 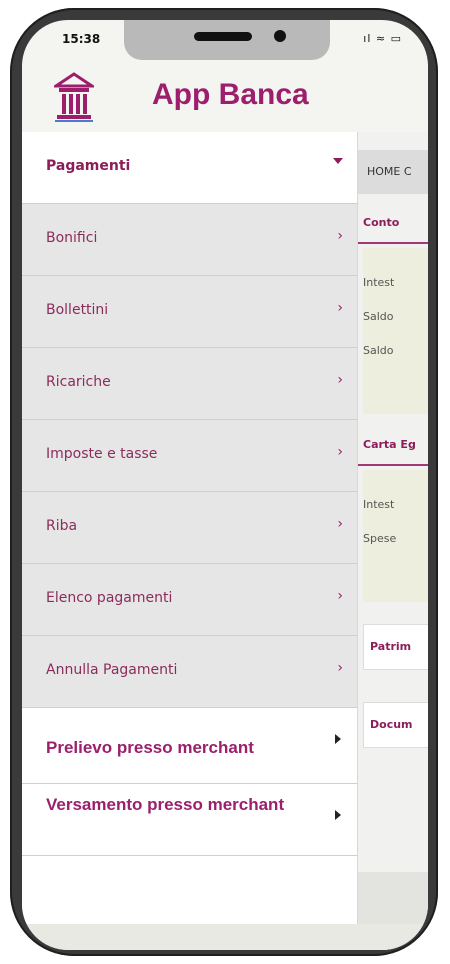 What do you see at coordinates (77, 310) in the screenshot?
I see `menu-item-label: Bollettini` at bounding box center [77, 310].